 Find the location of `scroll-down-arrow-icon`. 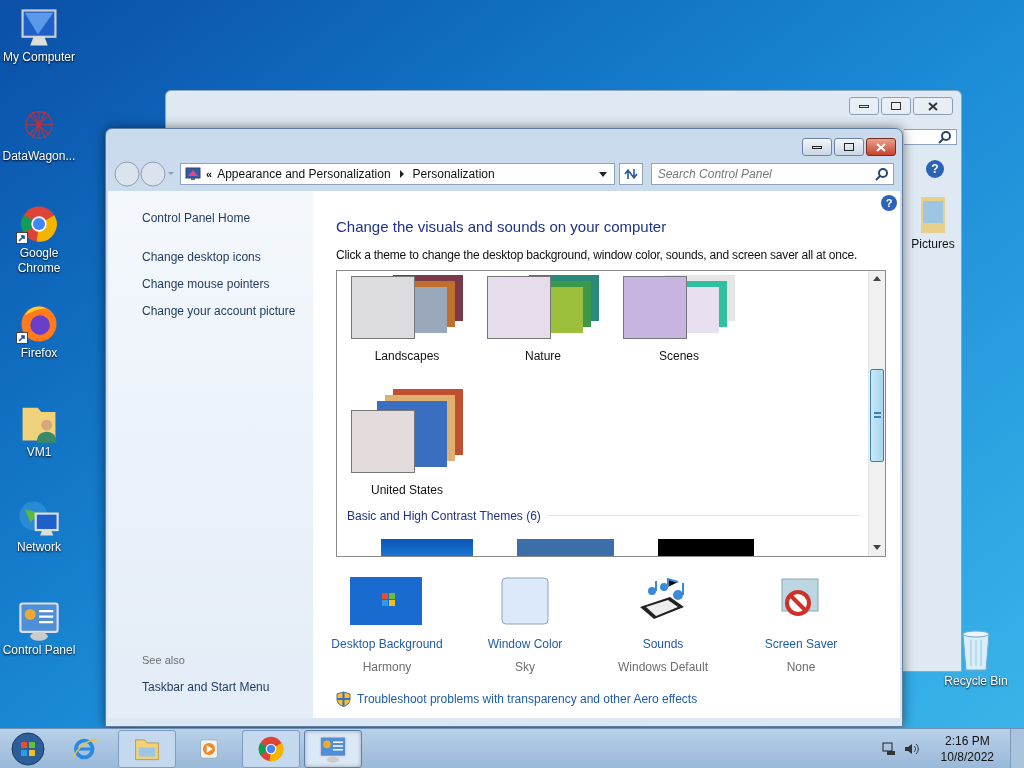

scroll-down-arrow-icon is located at coordinates (877, 547).